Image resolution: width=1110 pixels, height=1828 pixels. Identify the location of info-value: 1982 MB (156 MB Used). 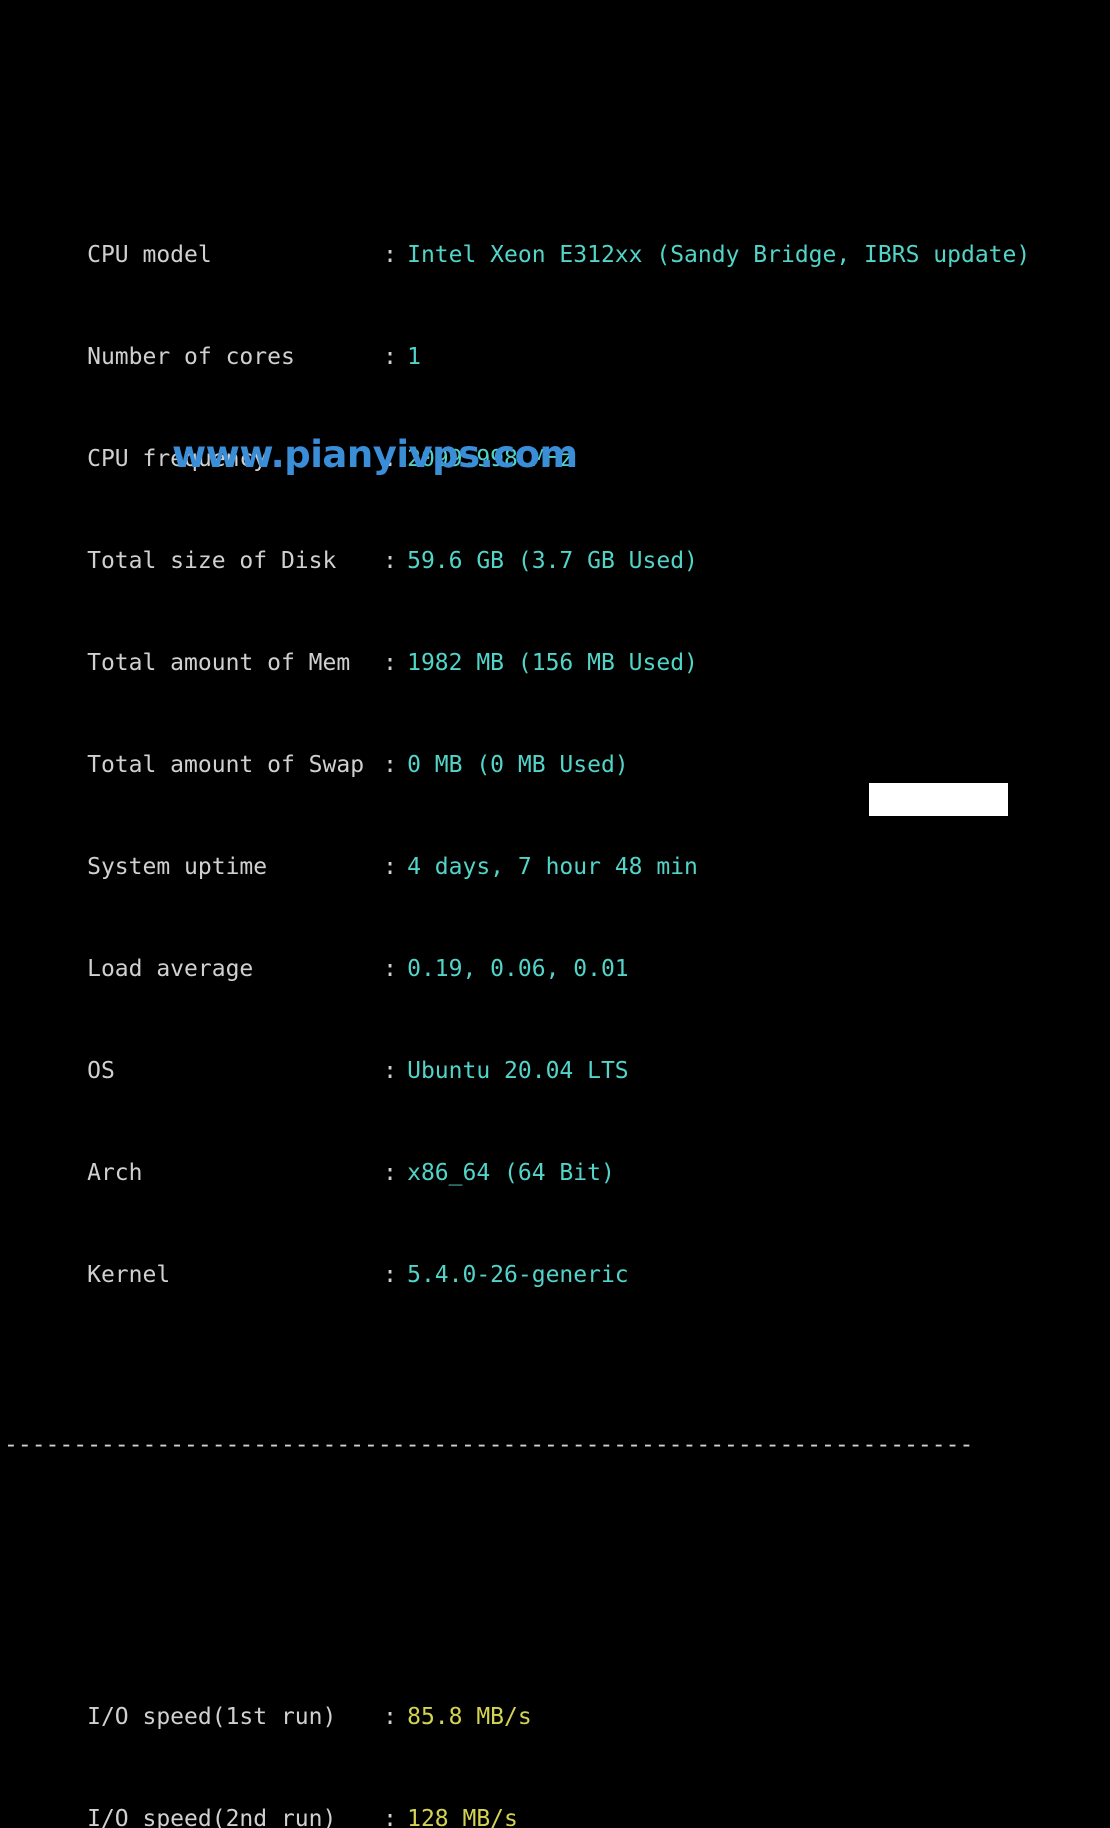
(552, 663).